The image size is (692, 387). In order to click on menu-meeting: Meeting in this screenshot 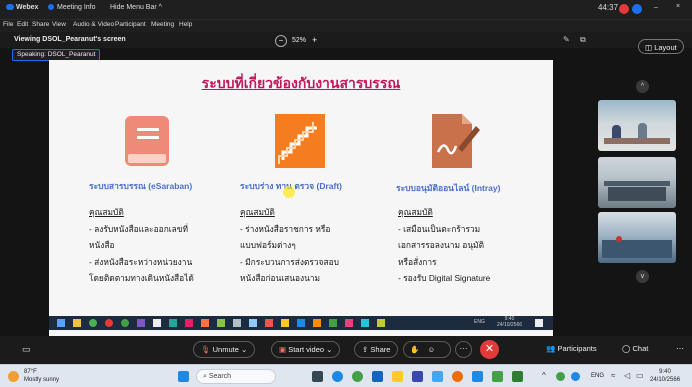, I will do `click(162, 24)`.